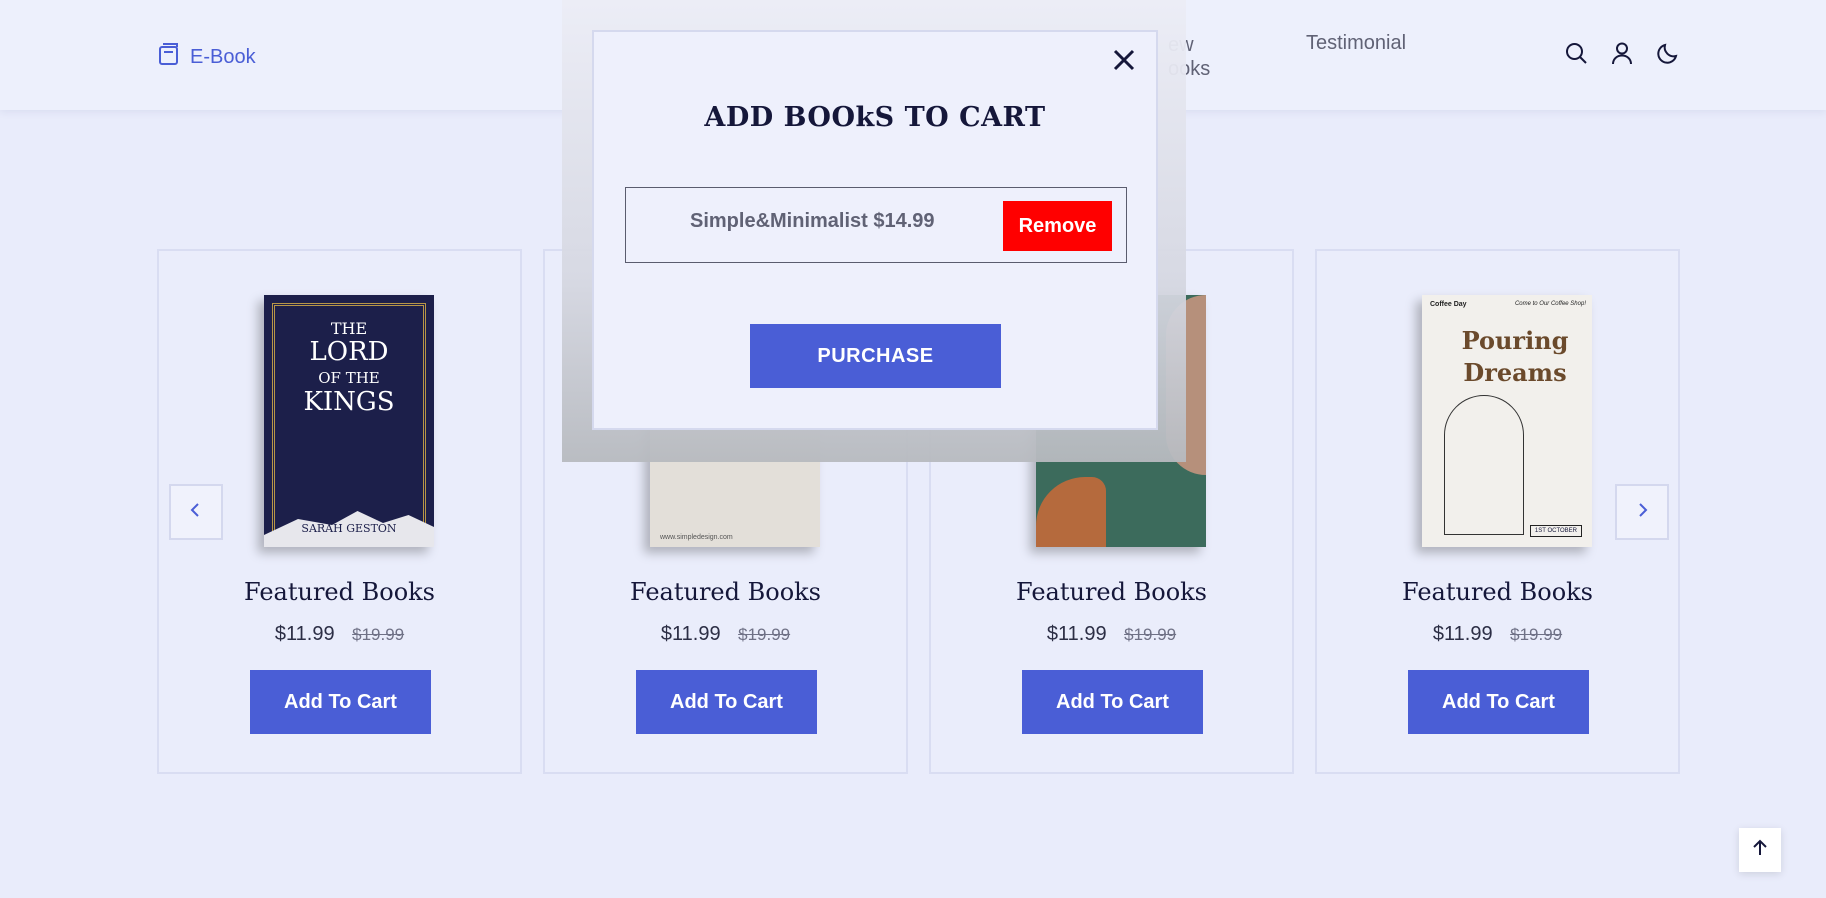  Describe the element at coordinates (1555, 531) in the screenshot. I see `cover-date: 1ST OCTOBER` at that location.